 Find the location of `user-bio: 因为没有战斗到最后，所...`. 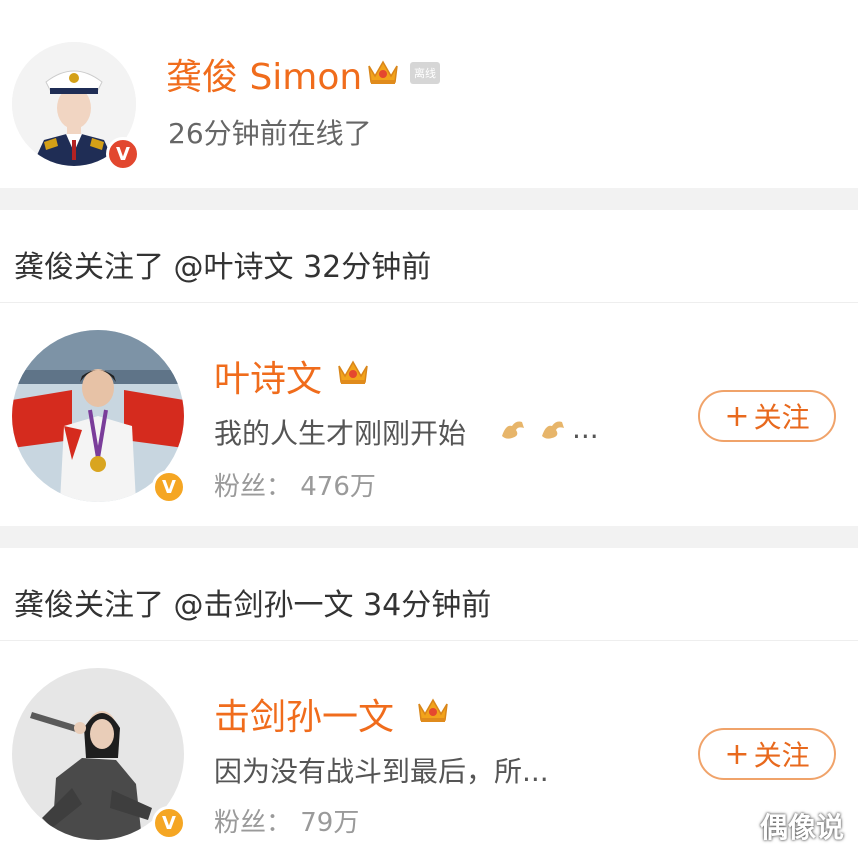

user-bio: 因为没有战斗到最后，所... is located at coordinates (381, 771).